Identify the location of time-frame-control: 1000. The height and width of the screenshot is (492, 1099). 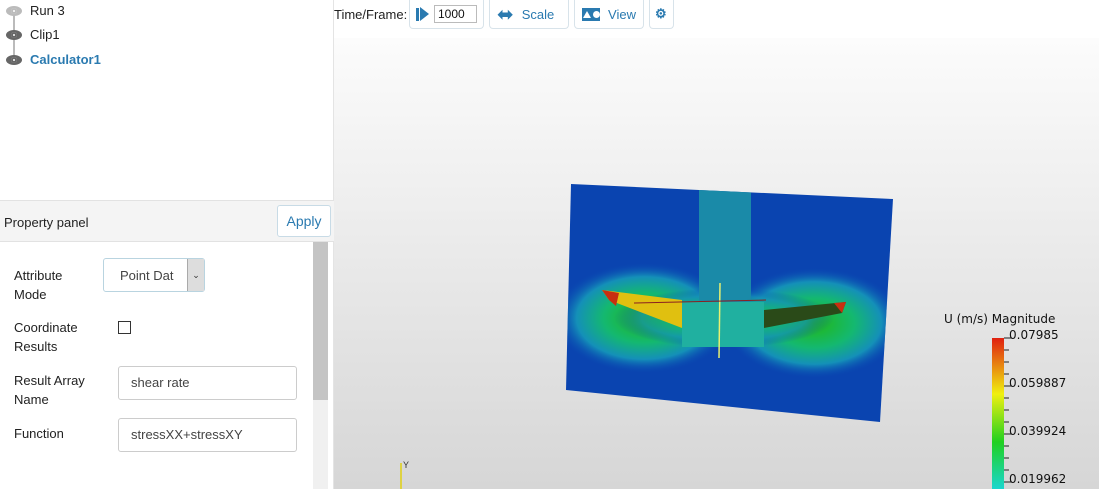
(446, 14).